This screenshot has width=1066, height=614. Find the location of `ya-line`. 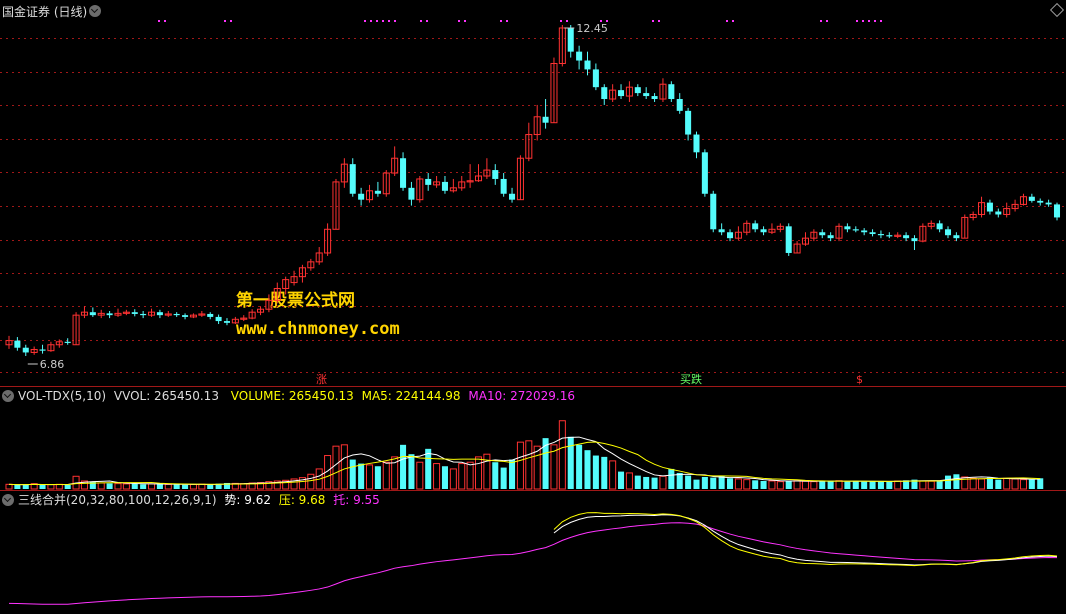

ya-line is located at coordinates (805, 539).